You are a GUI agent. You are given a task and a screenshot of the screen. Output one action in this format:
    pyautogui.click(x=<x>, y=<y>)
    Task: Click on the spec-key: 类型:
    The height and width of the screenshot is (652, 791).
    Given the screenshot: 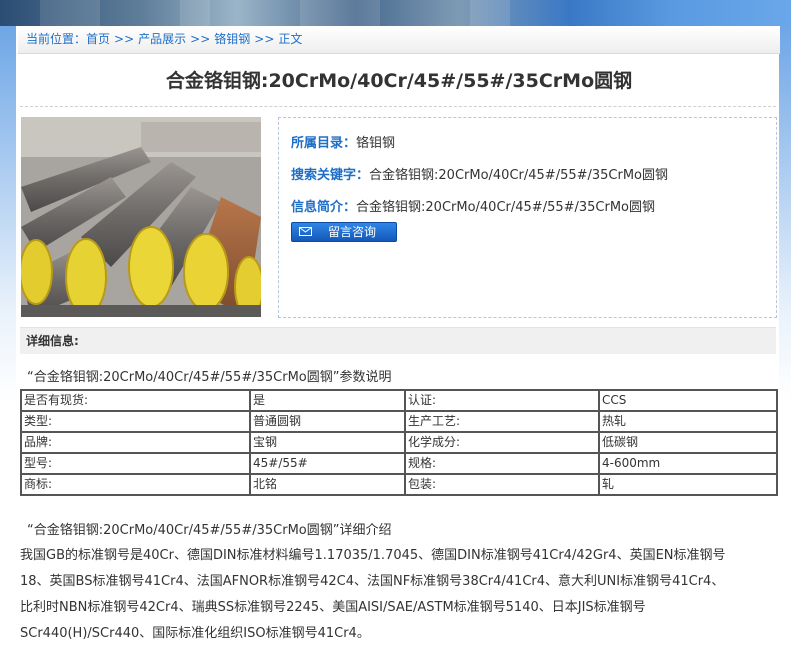 What is the action you would take?
    pyautogui.click(x=135, y=421)
    